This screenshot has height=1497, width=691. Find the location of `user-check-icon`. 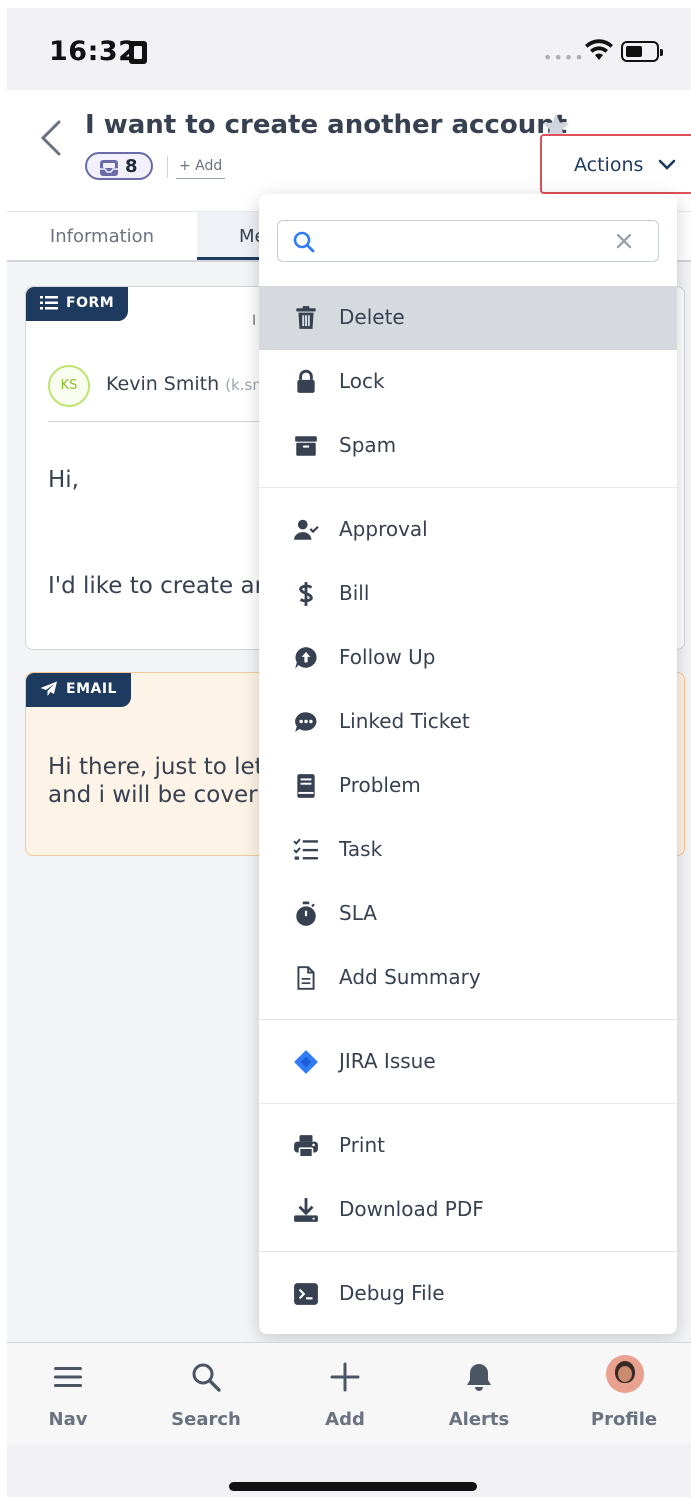

user-check-icon is located at coordinates (306, 529).